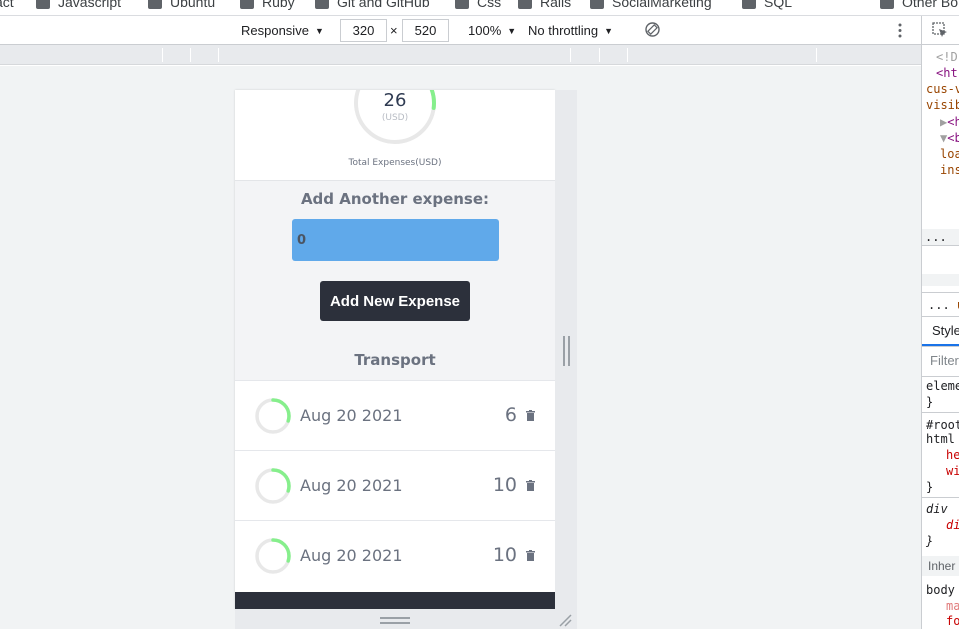  I want to click on media-query-ruler, so click(460, 55).